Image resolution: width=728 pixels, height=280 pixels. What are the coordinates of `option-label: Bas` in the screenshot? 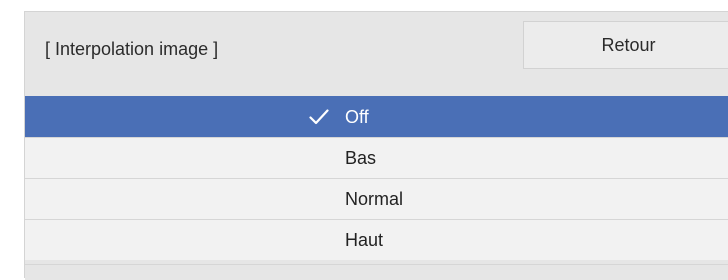 It's located at (361, 158).